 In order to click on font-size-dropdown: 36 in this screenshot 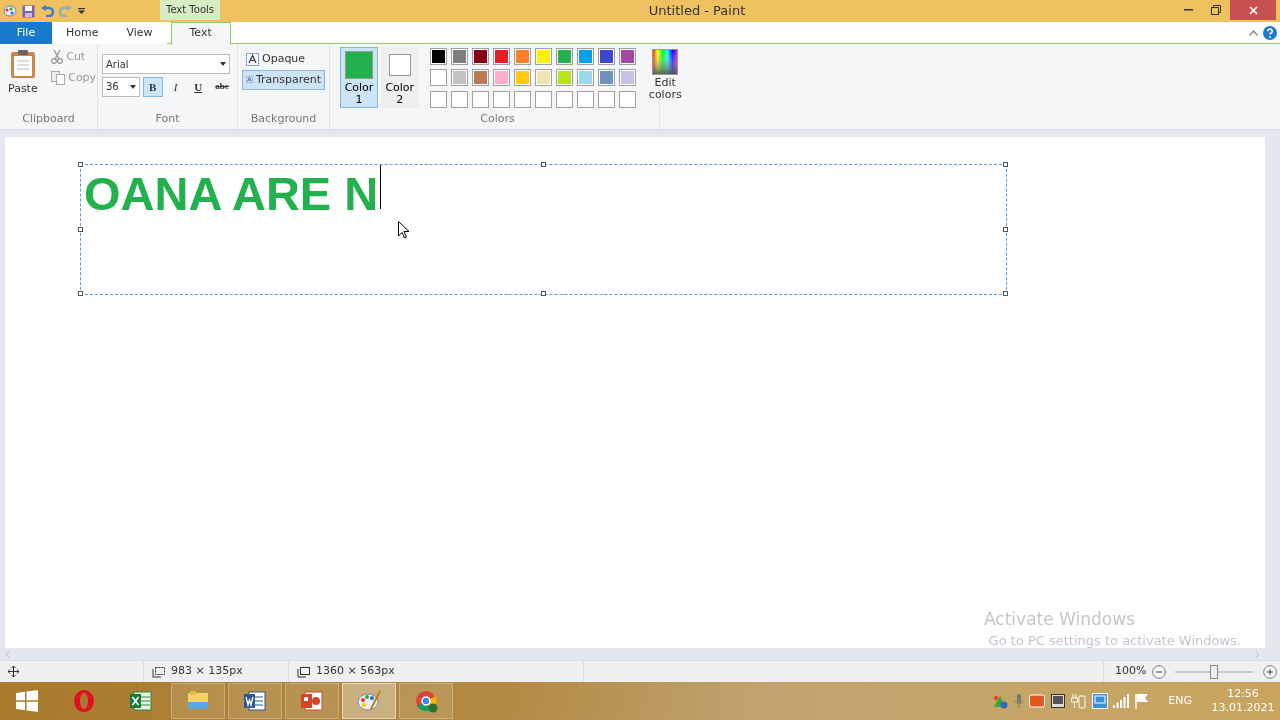, I will do `click(121, 86)`.